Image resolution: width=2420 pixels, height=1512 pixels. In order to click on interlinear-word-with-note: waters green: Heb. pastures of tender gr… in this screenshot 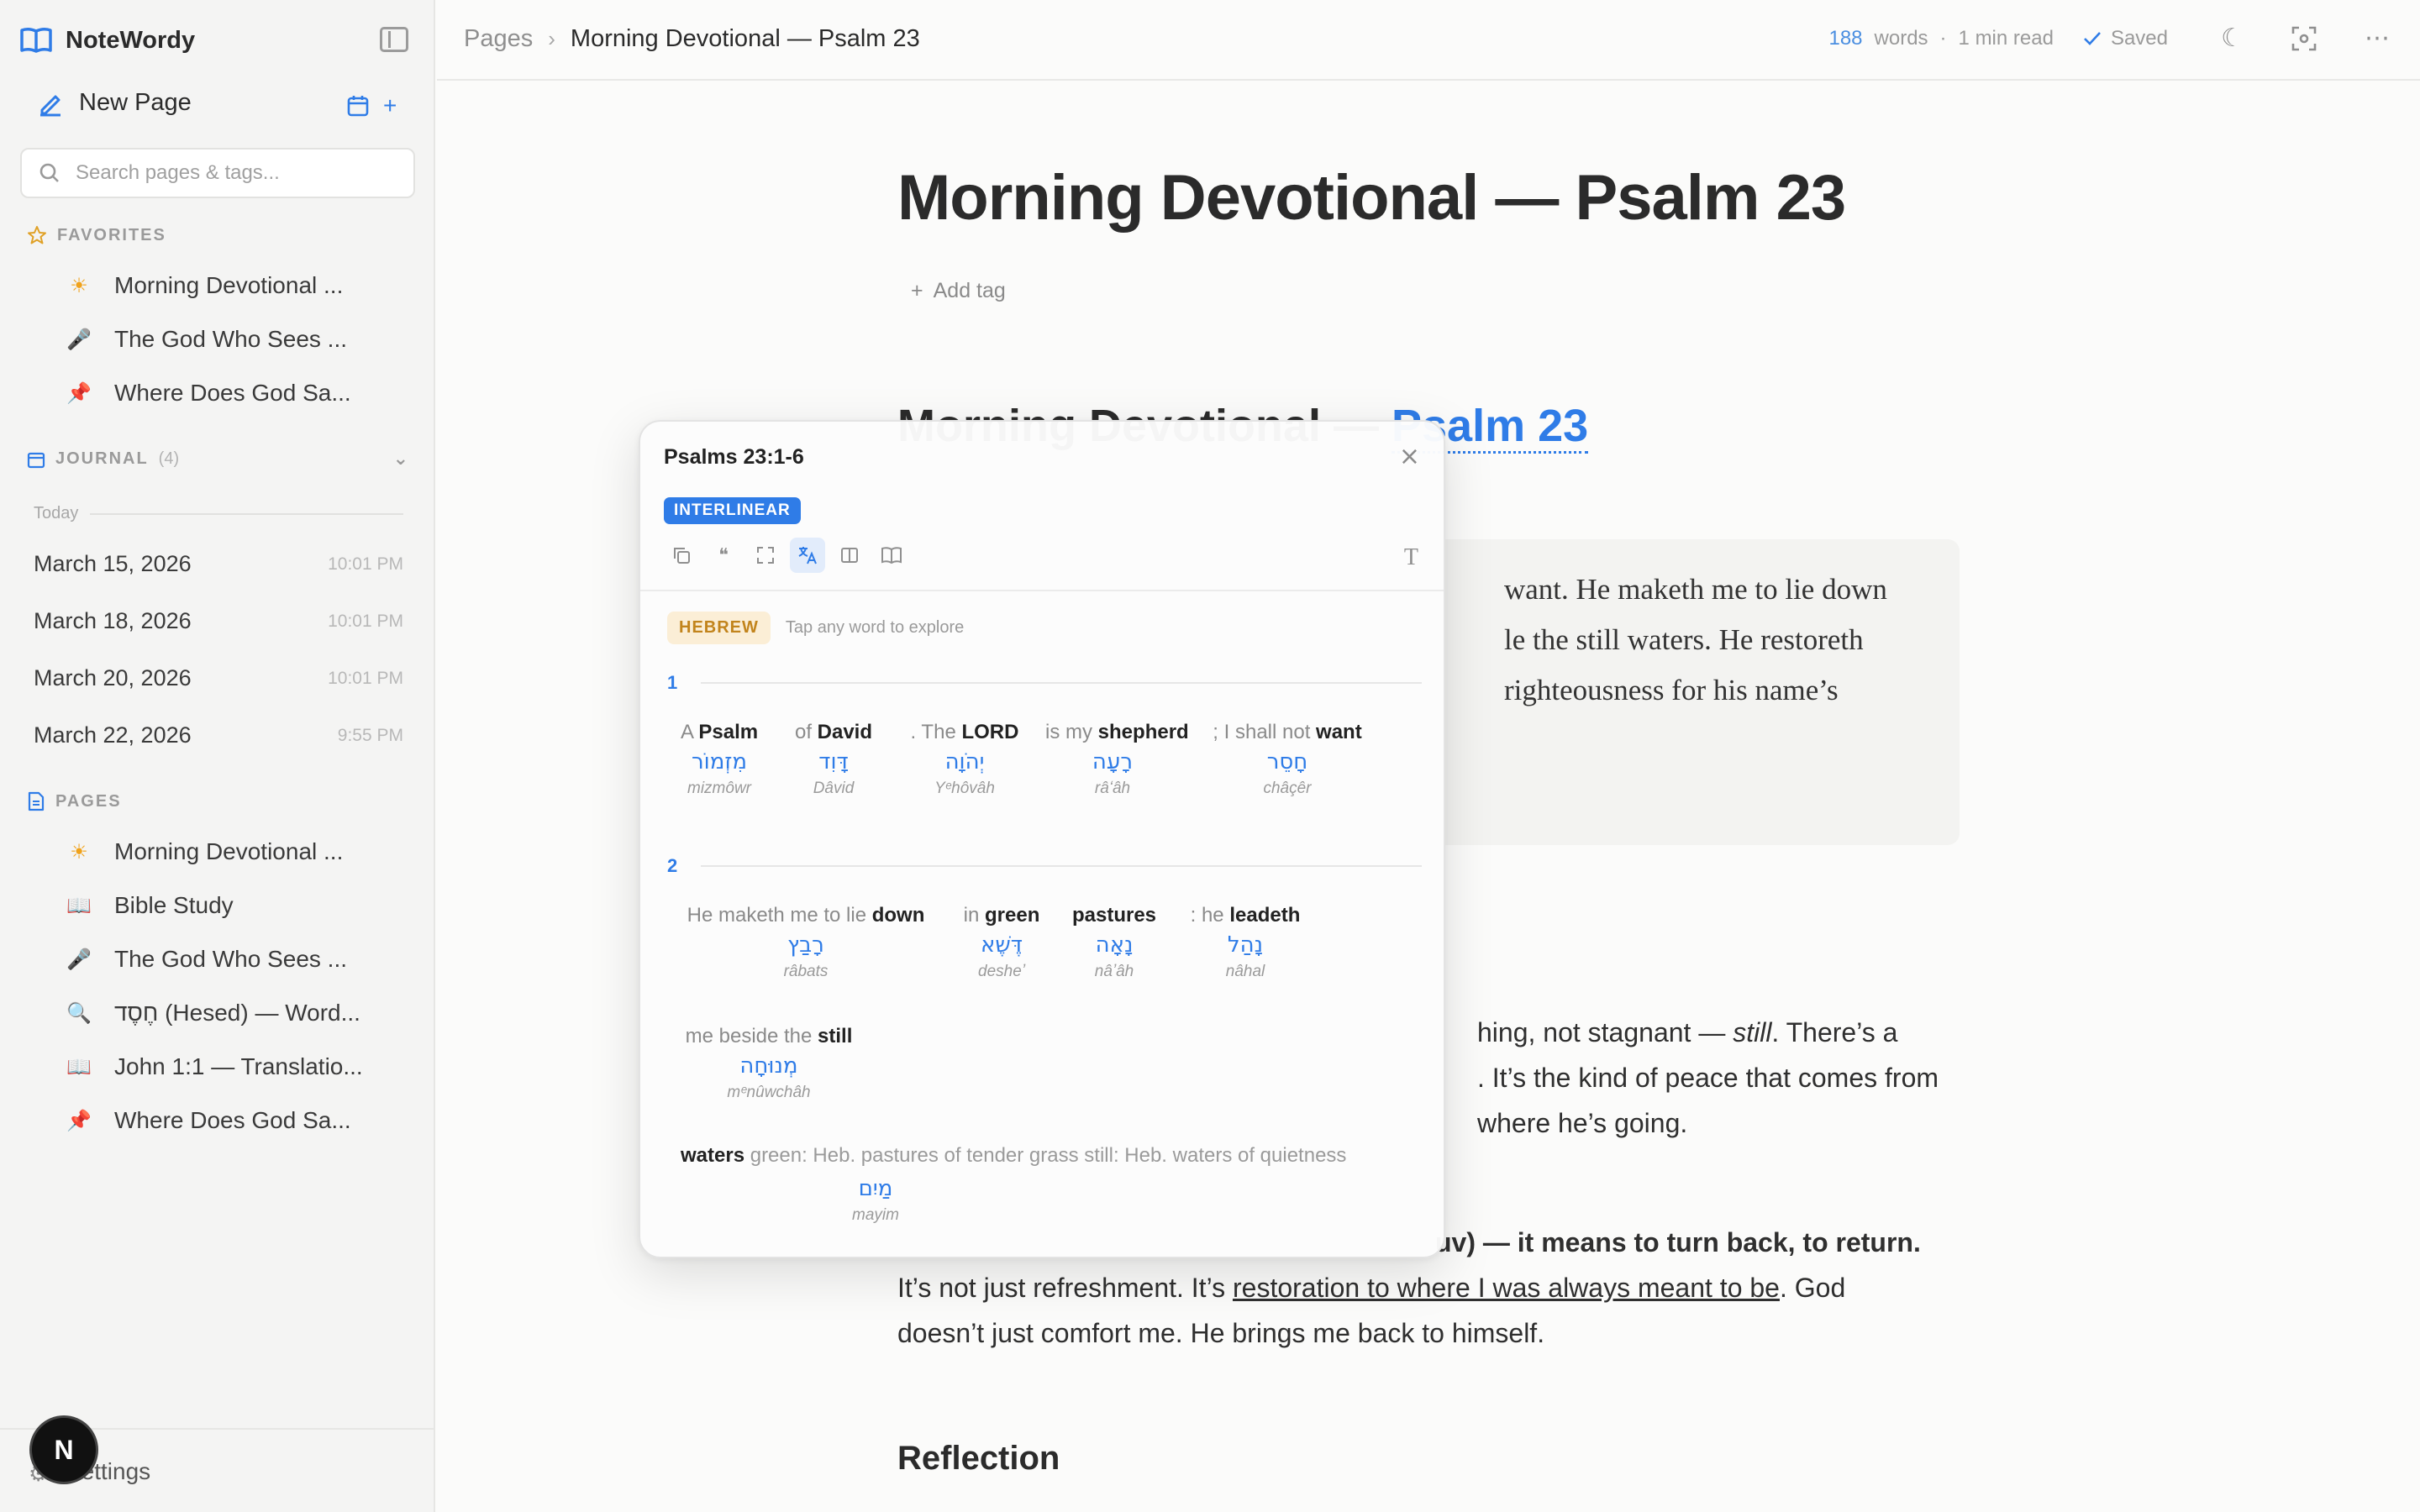, I will do `click(1050, 1184)`.